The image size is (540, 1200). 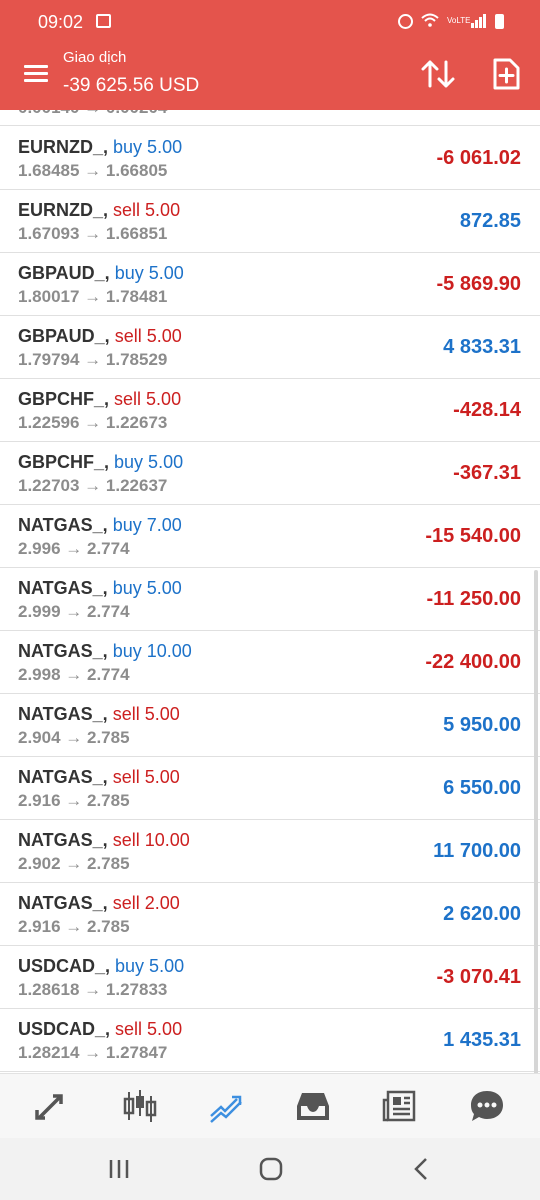 What do you see at coordinates (103, 21) in the screenshot?
I see `gallery-notification-icon` at bounding box center [103, 21].